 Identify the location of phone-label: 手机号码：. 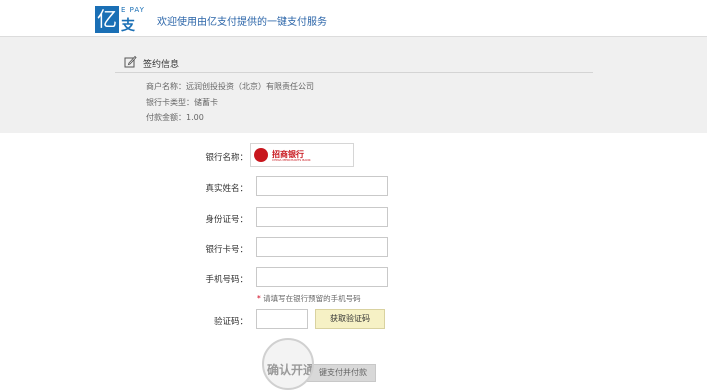
(226, 280).